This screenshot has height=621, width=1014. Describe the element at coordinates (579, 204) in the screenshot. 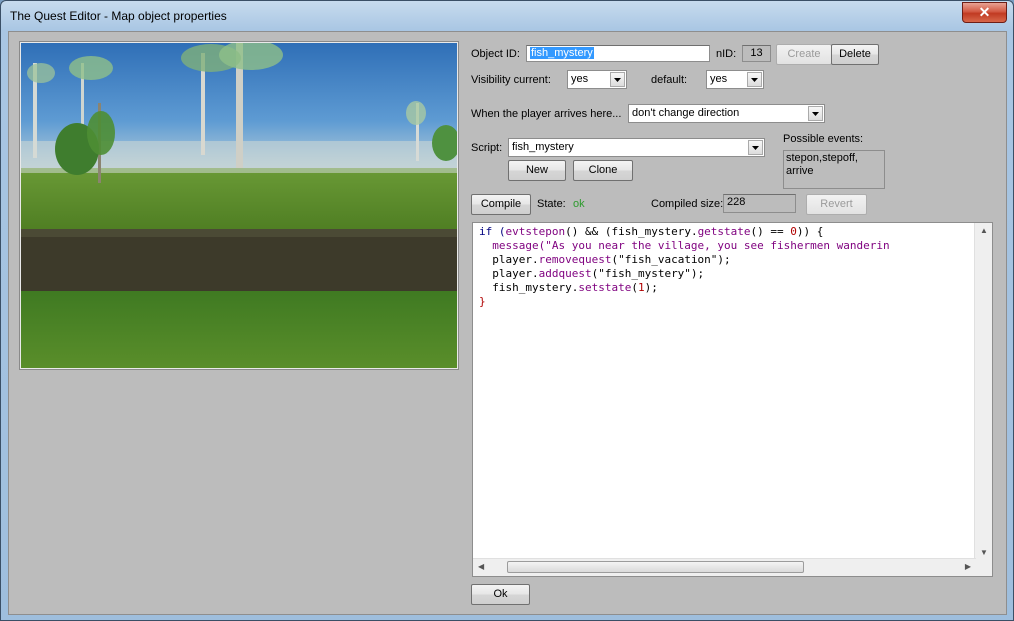

I see `state-value: ok` at that location.